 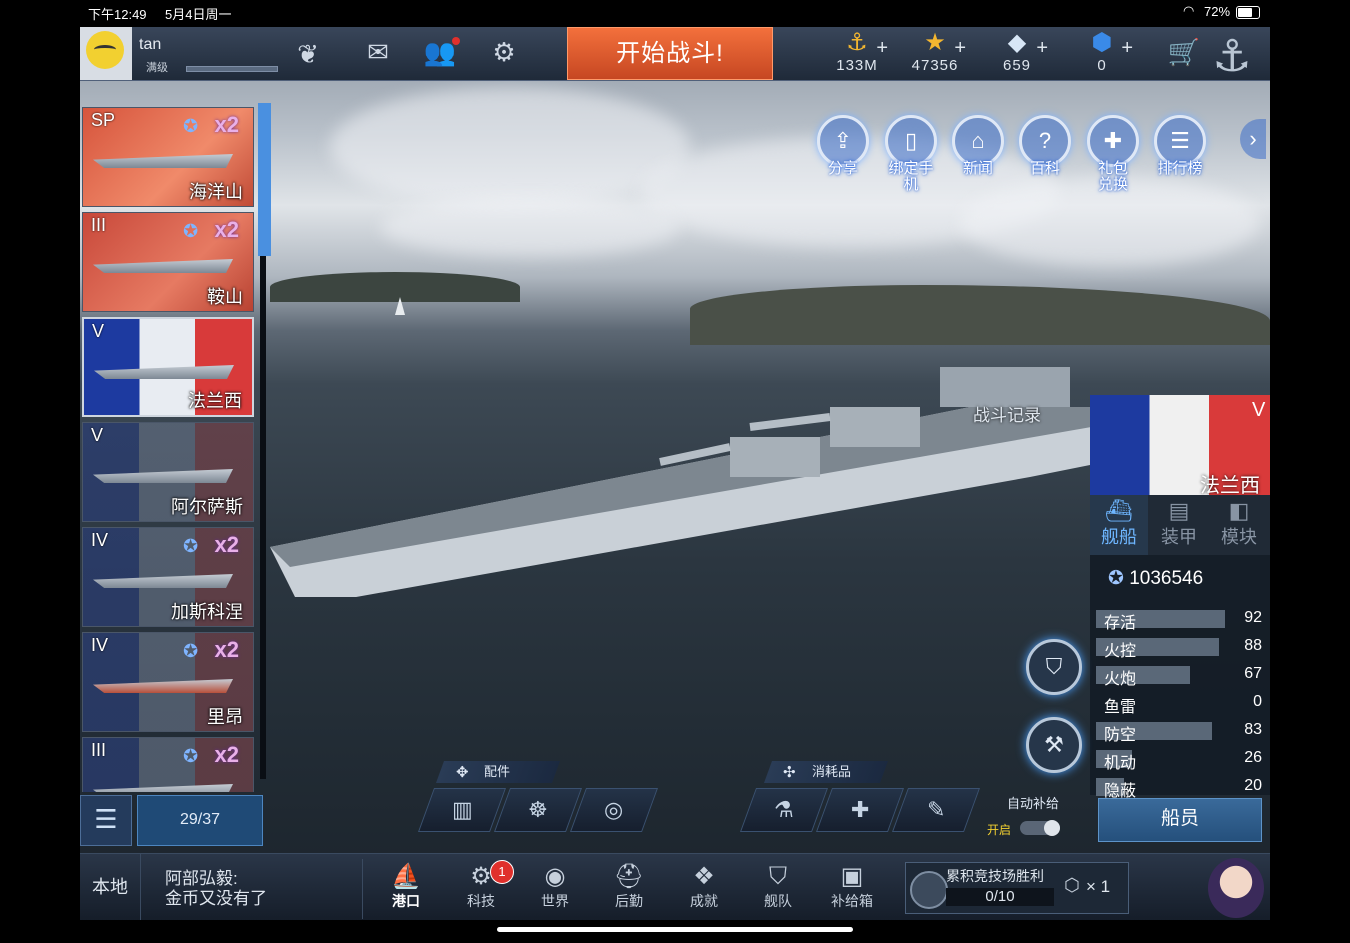 I want to click on ship-count: 29/37, so click(x=200, y=820).